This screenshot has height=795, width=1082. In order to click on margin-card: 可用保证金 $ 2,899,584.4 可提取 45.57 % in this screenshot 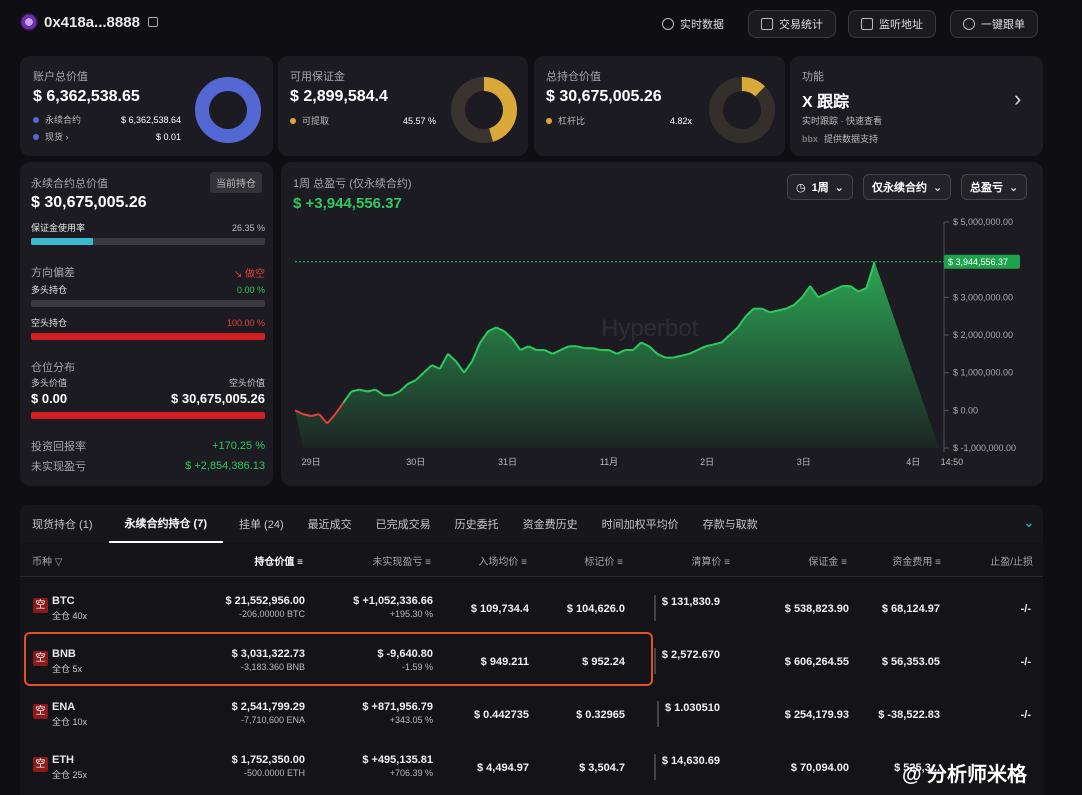, I will do `click(403, 106)`.